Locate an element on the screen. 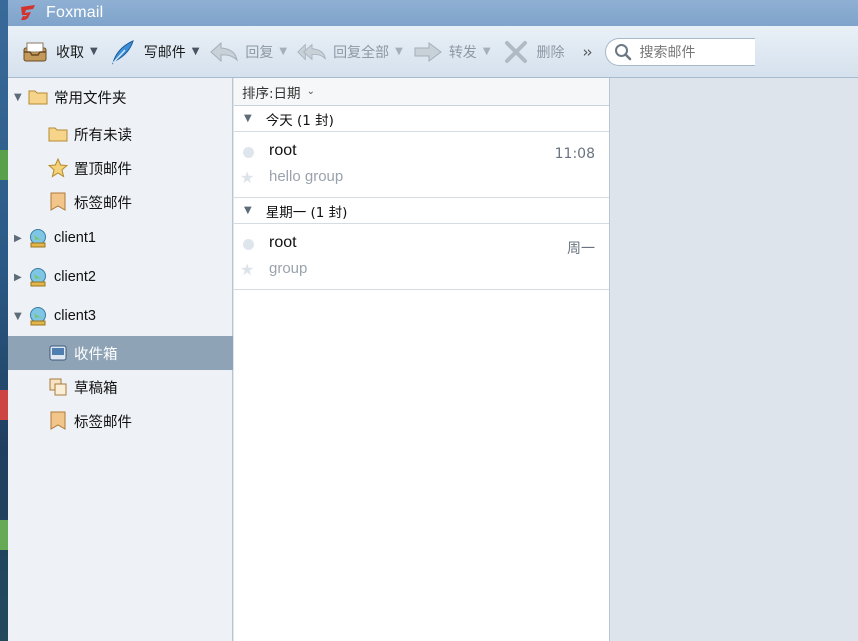 This screenshot has height=641, width=858. compose-dropdown-icon: ▼ is located at coordinates (196, 51).